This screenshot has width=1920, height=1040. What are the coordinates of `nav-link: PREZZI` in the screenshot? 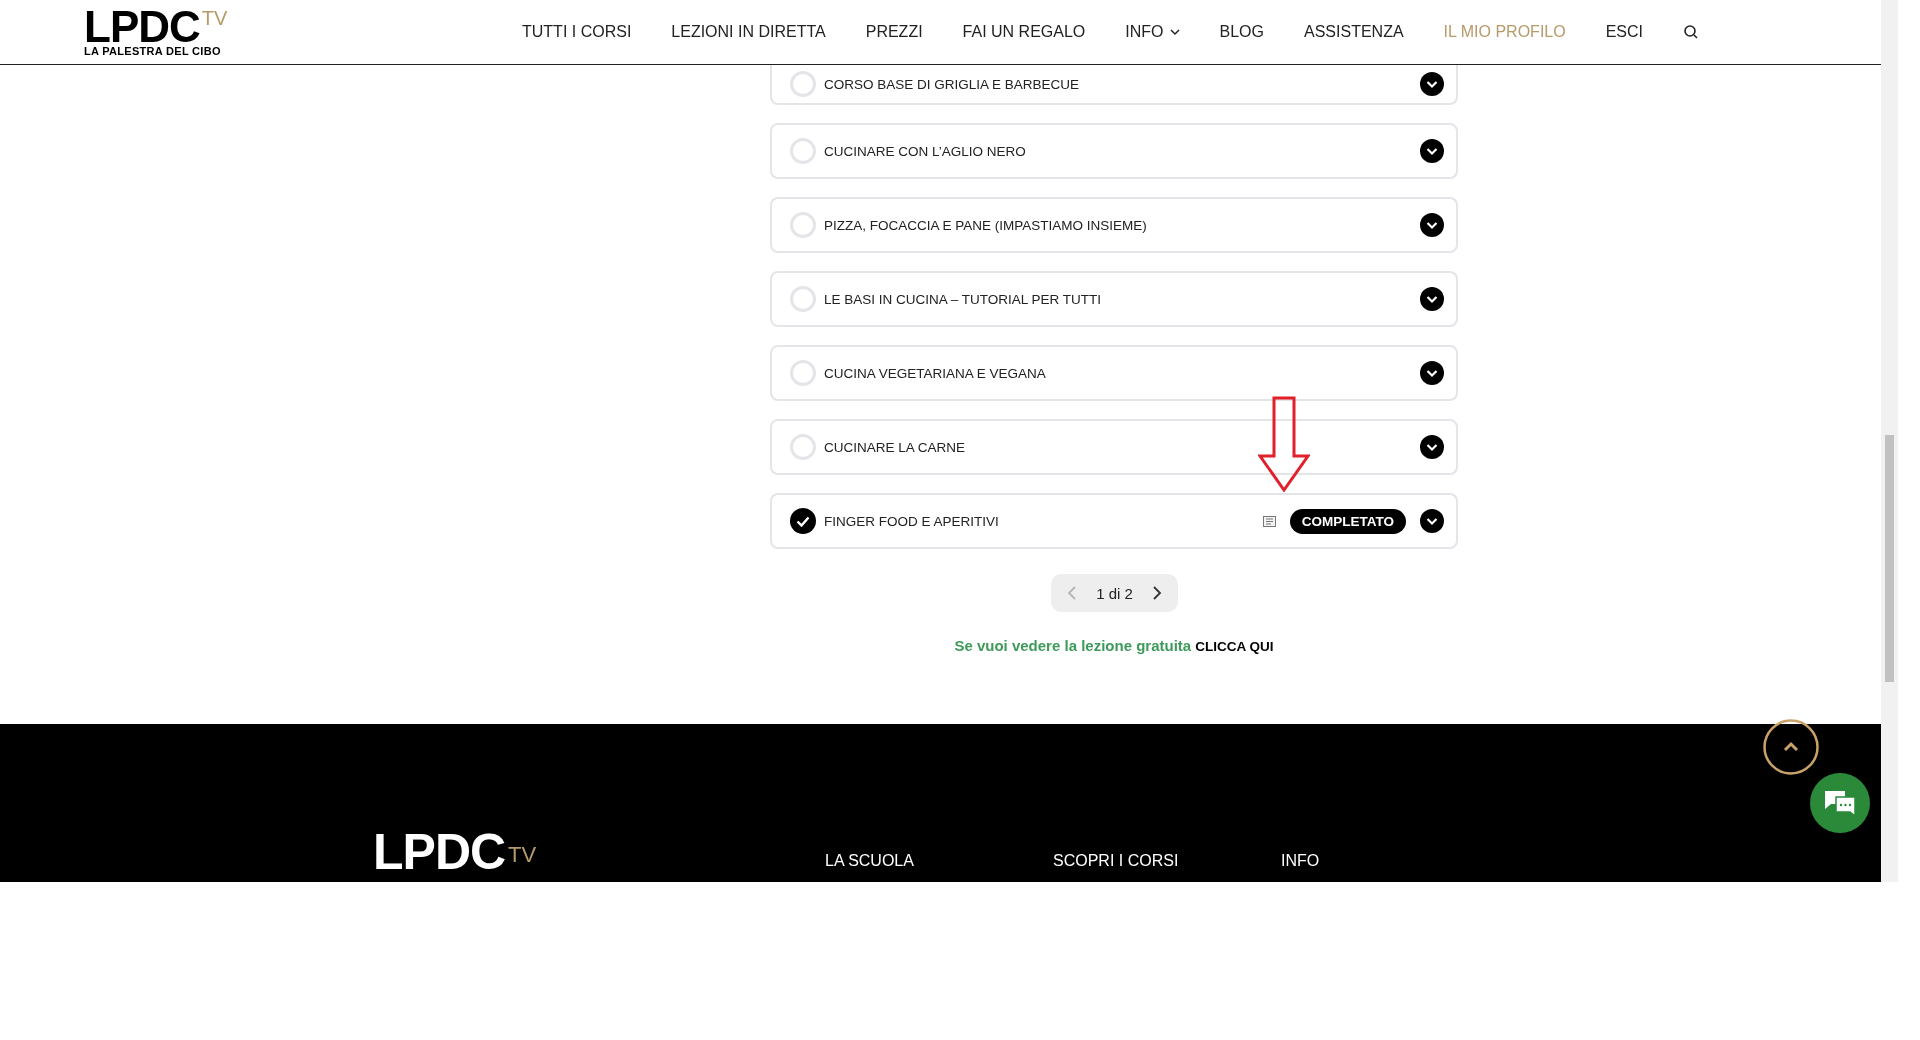 It's located at (894, 32).